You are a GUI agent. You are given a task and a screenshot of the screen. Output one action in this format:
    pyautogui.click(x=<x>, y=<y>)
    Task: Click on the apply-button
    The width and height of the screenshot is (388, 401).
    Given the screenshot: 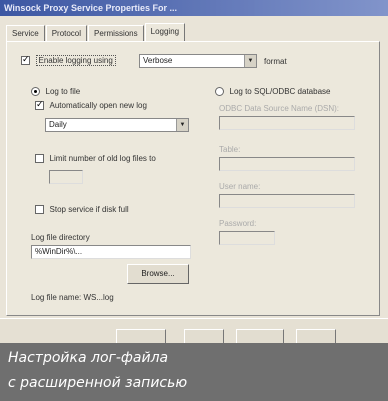 What is the action you would take?
    pyautogui.click(x=260, y=336)
    